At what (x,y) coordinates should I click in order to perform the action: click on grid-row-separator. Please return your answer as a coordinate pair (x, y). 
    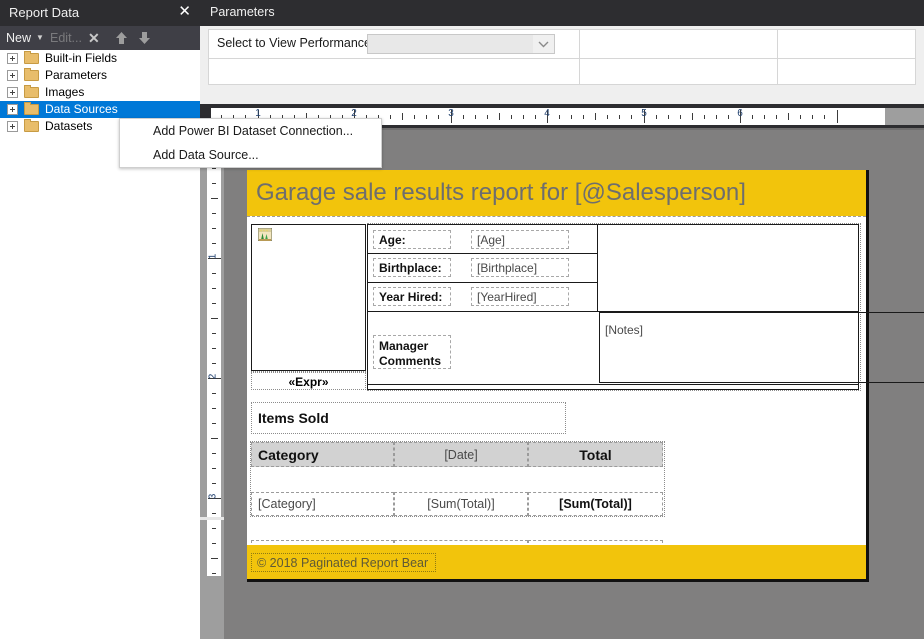
    Looking at the image, I should click on (562, 58).